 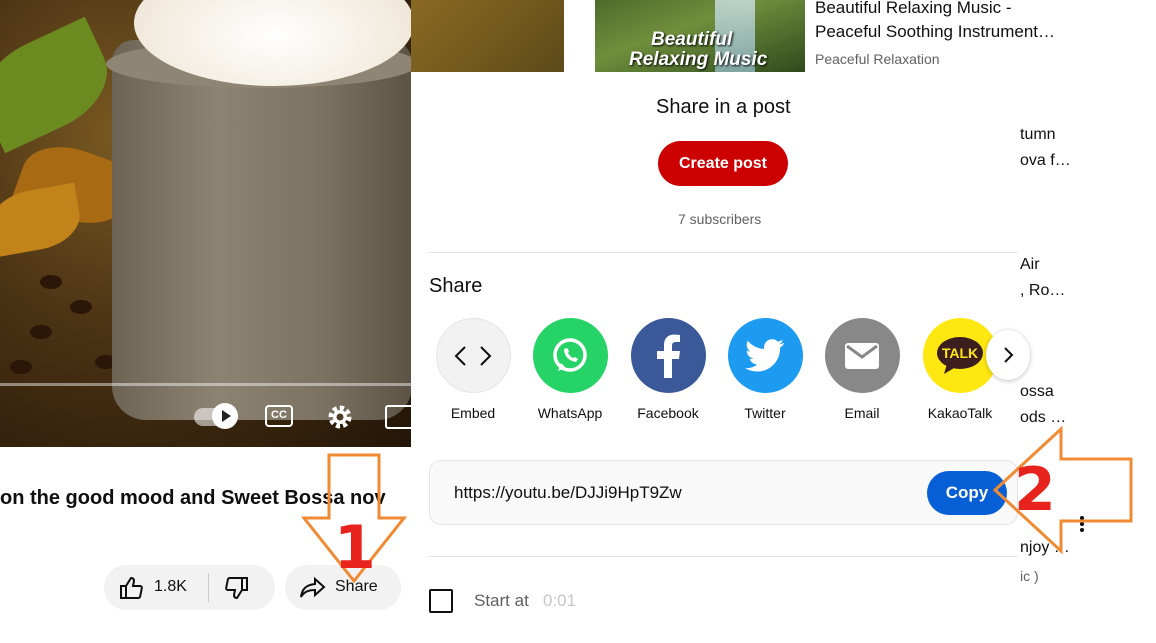 What do you see at coordinates (131, 590) in the screenshot?
I see `thumbs-up-icon` at bounding box center [131, 590].